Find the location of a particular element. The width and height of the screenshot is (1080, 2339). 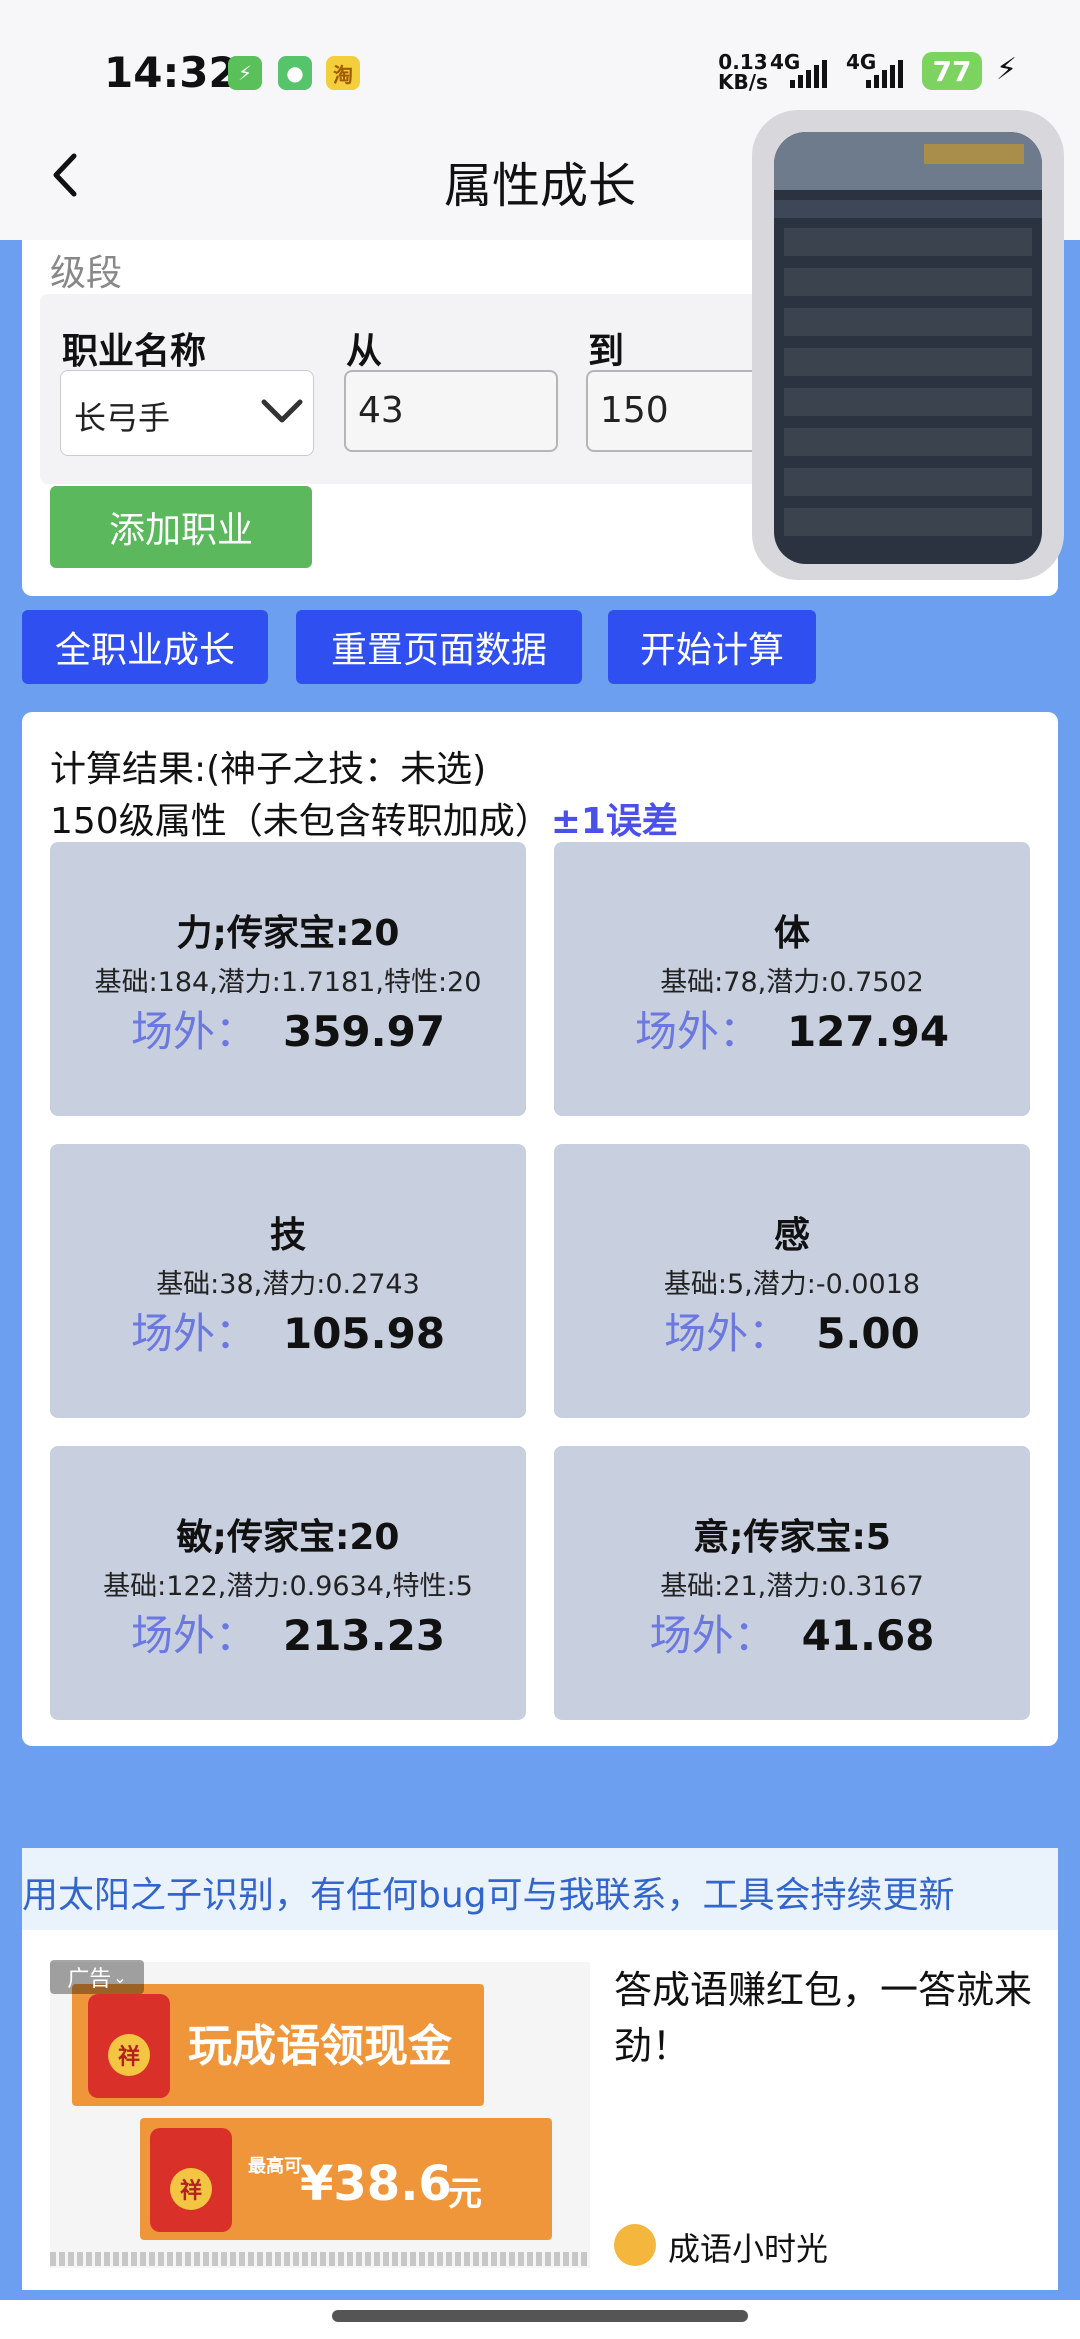

stat-title: 力;传家宝:20 is located at coordinates (288, 933).